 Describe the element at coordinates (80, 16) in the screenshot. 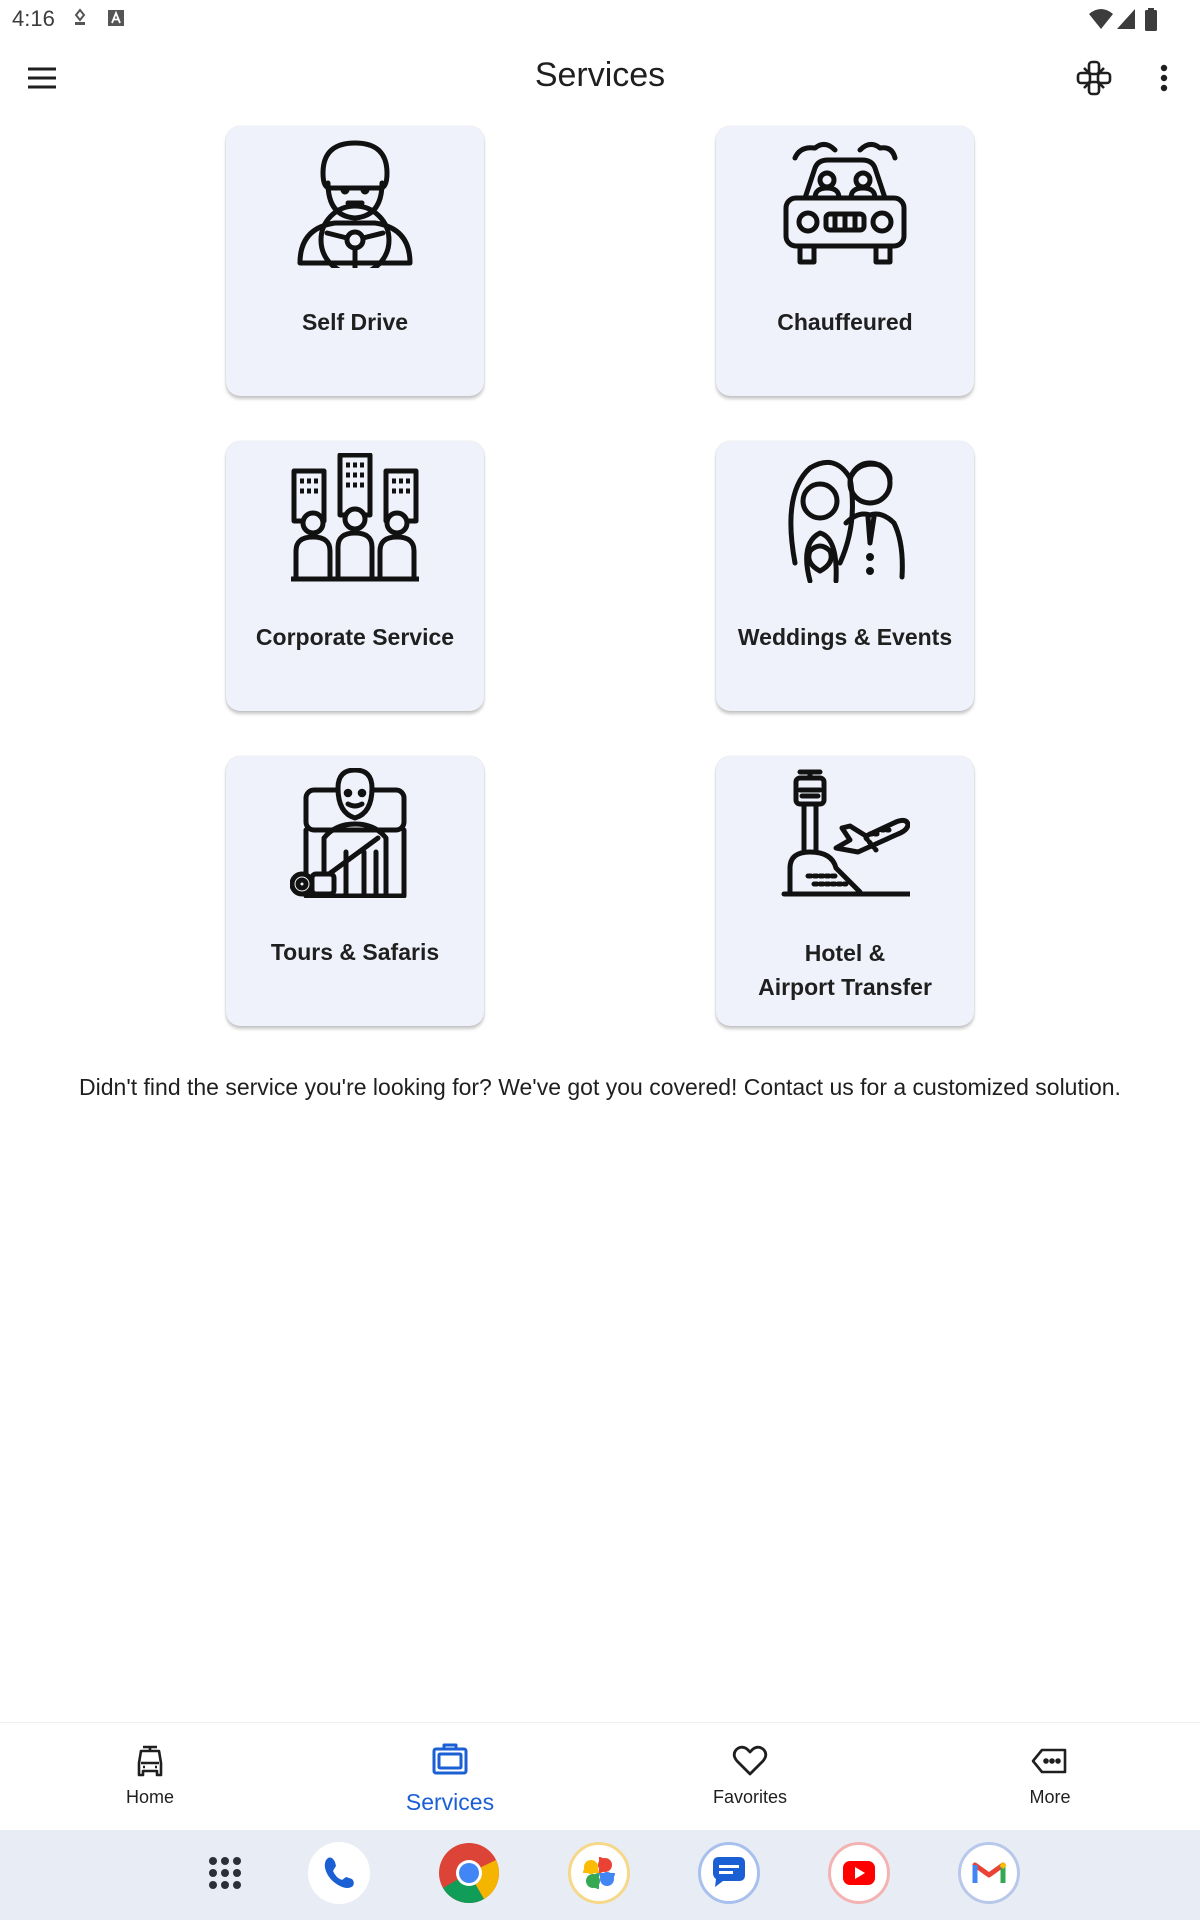

I see `usb-debug-icon` at that location.